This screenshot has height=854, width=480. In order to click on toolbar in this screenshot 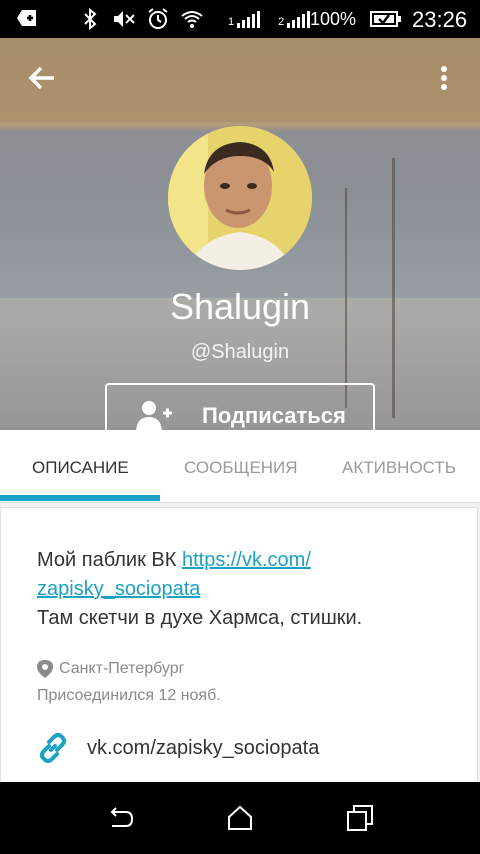, I will do `click(240, 80)`.